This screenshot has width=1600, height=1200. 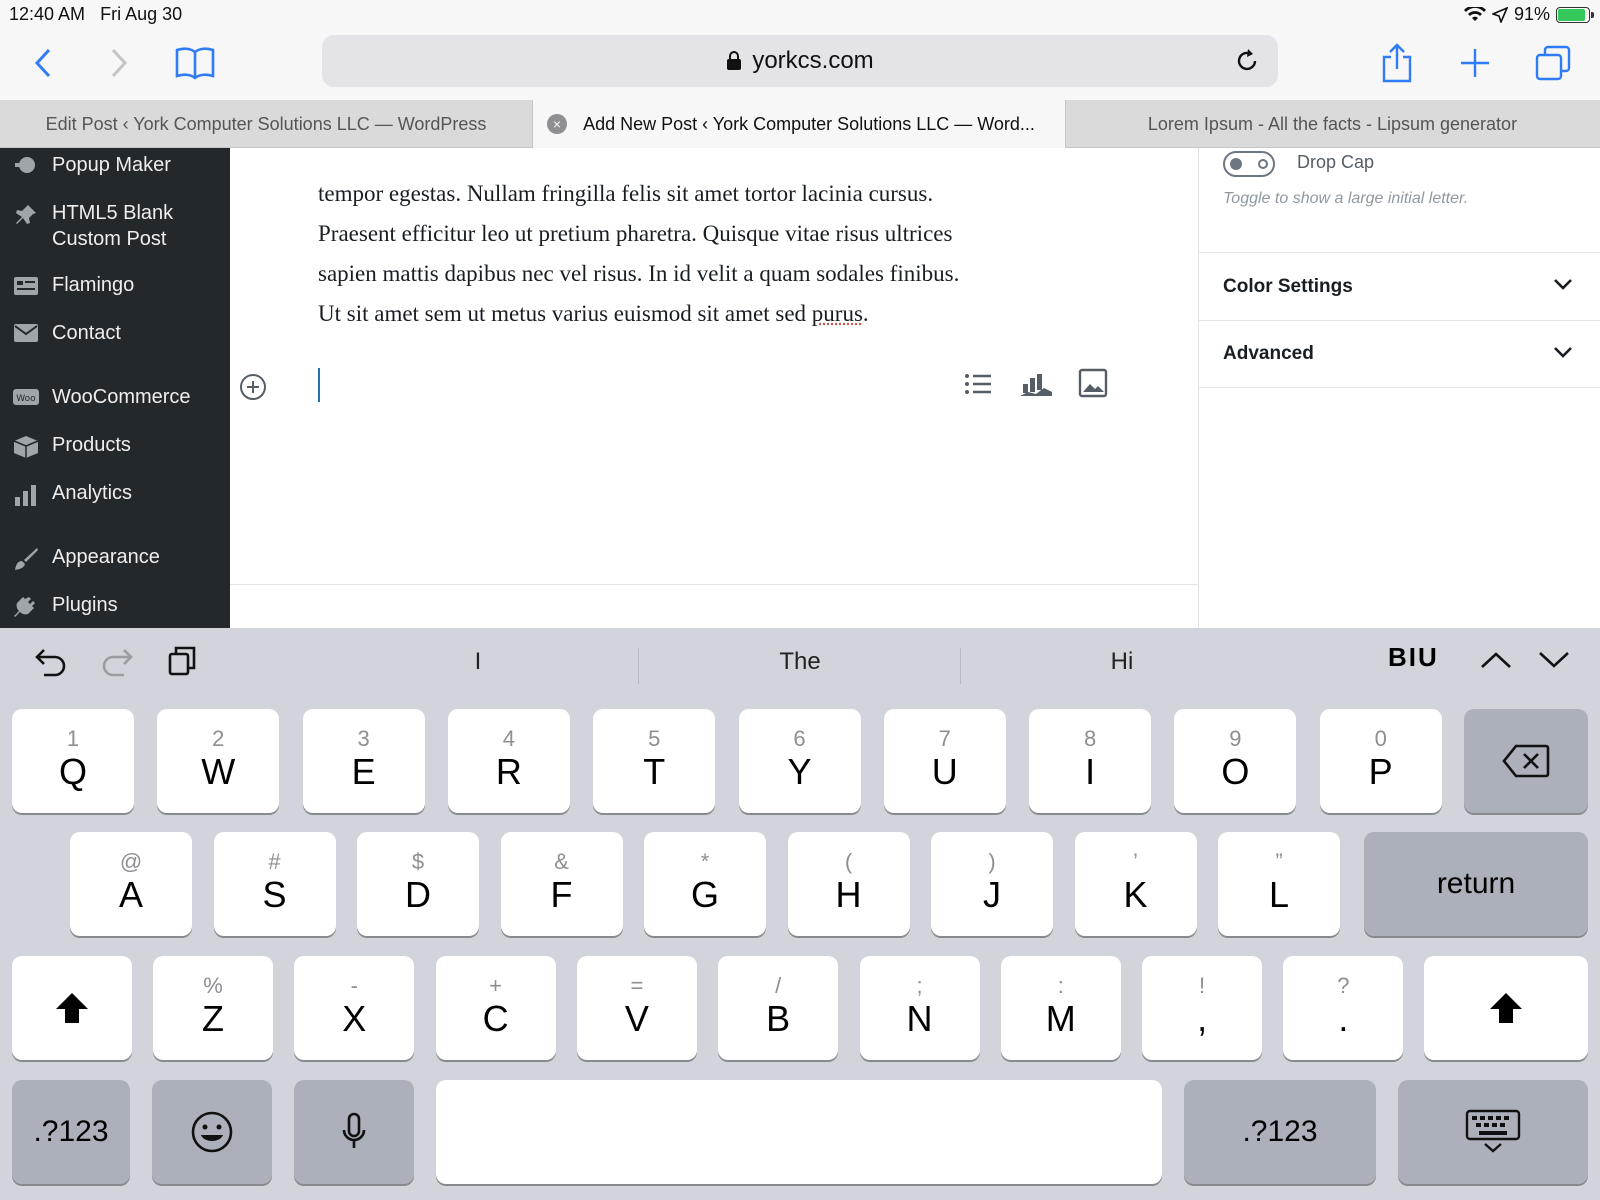 What do you see at coordinates (1249, 164) in the screenshot?
I see `drop-cap-toggle` at bounding box center [1249, 164].